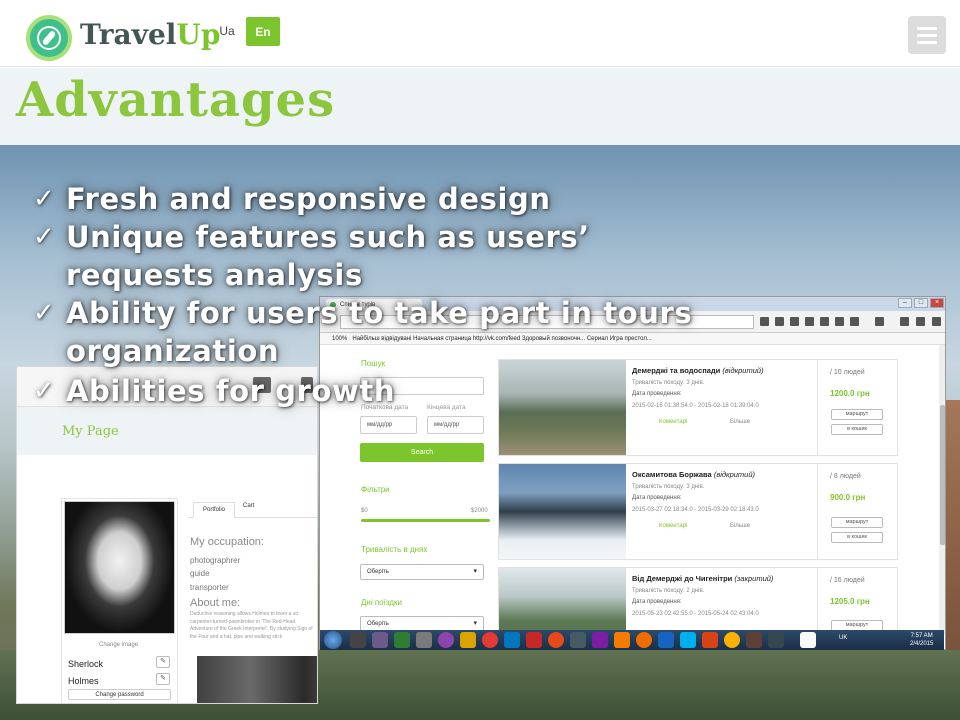 This screenshot has height=720, width=960. Describe the element at coordinates (394, 549) in the screenshot. I see `duration-label: Тривалість в днях` at that location.